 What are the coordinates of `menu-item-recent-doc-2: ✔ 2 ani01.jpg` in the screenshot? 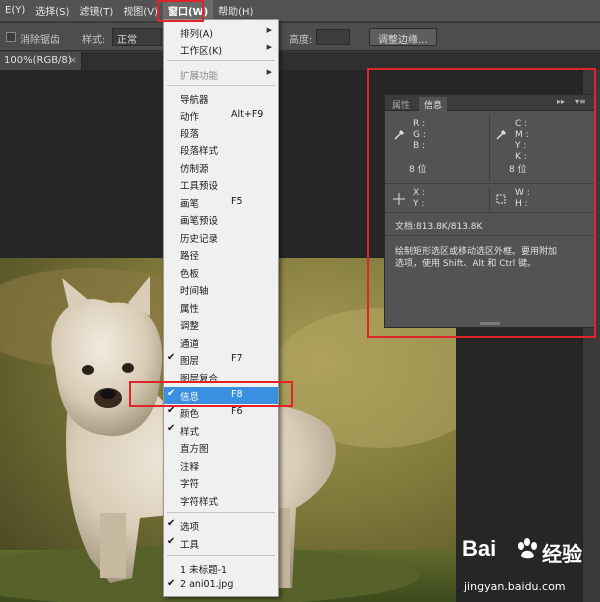 It's located at (221, 585).